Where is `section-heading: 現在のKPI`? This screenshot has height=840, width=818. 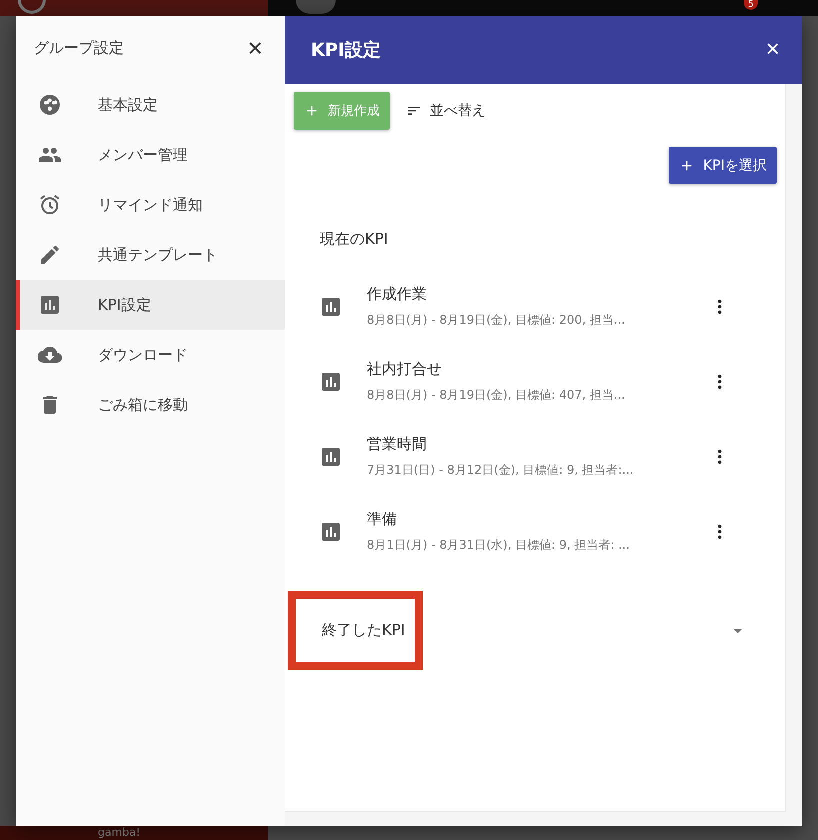
section-heading: 現在のKPI is located at coordinates (355, 239).